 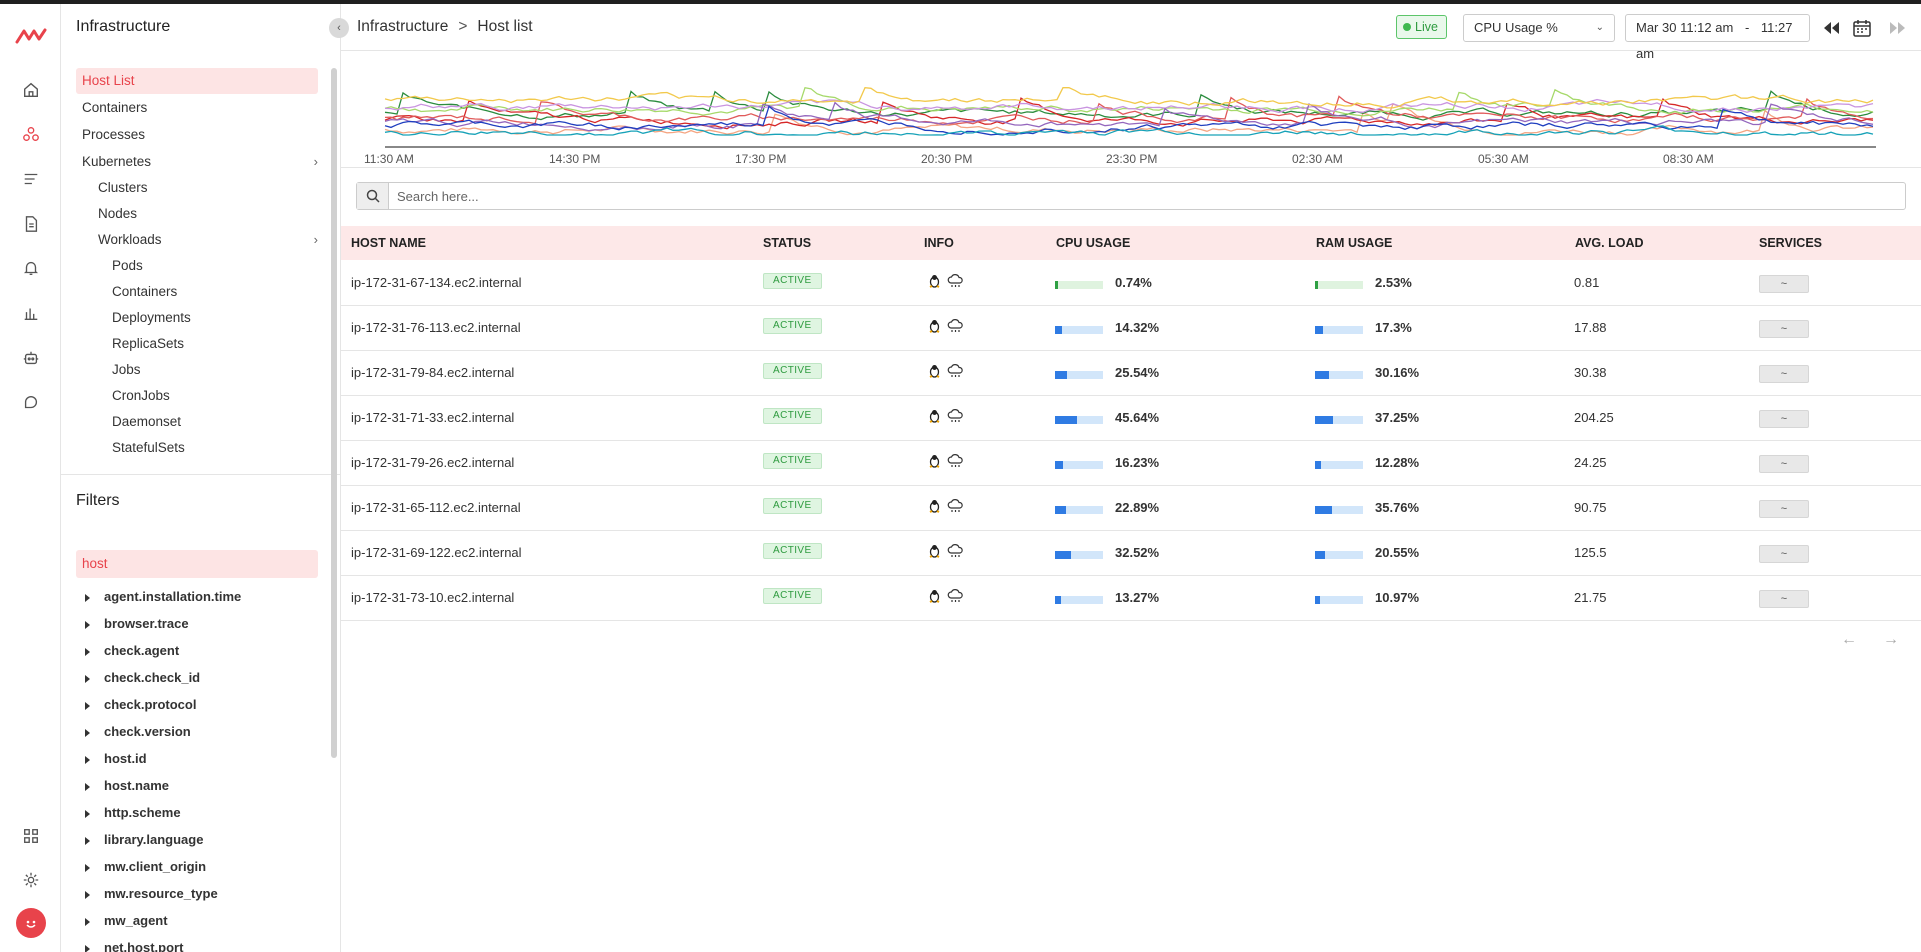 I want to click on nav-scrollbar, so click(x=334, y=413).